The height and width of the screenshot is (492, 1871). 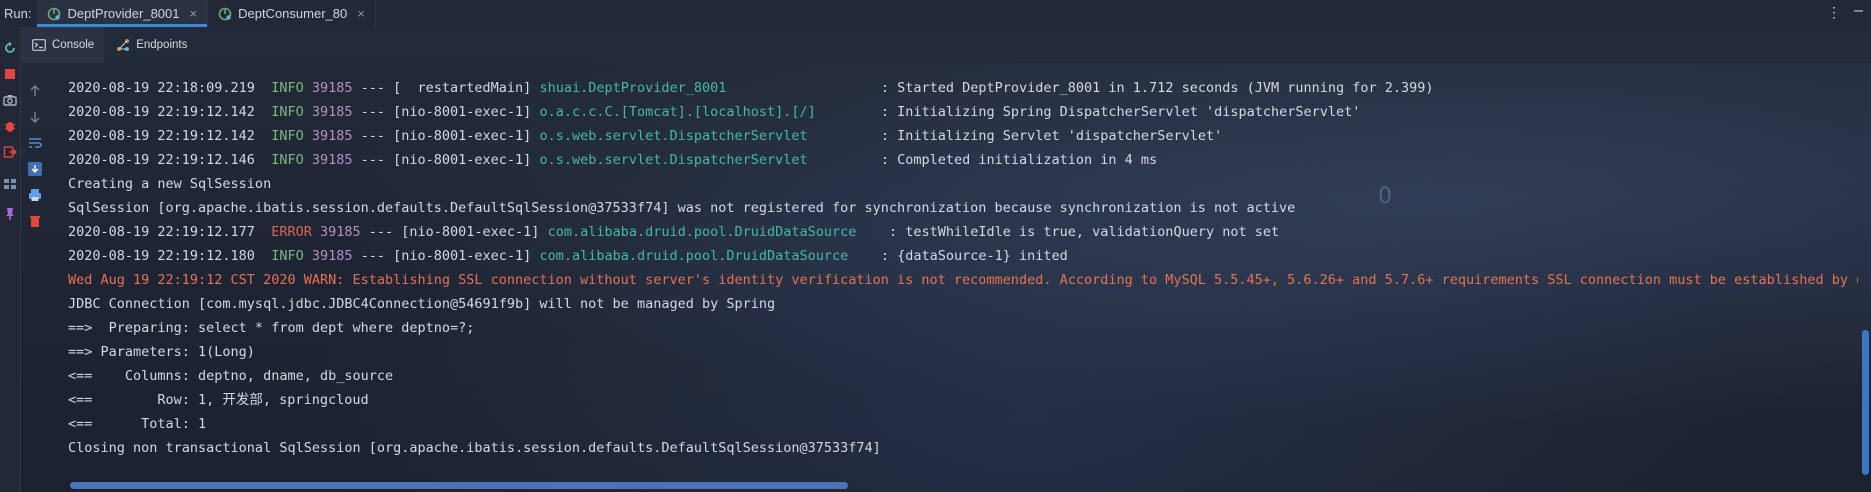 What do you see at coordinates (137, 424) in the screenshot?
I see `console-text: <== Total: 1` at bounding box center [137, 424].